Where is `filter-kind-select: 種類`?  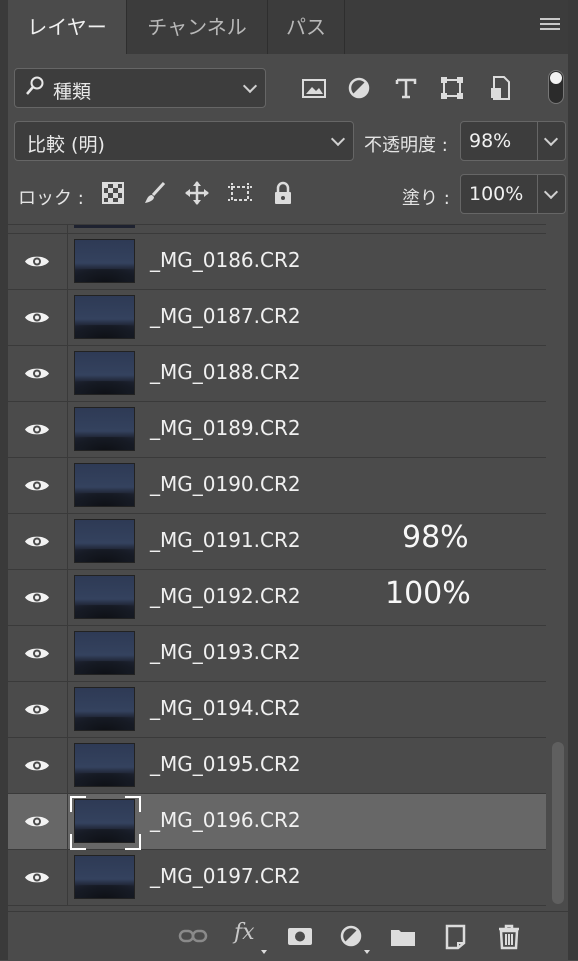 filter-kind-select: 種類 is located at coordinates (140, 88).